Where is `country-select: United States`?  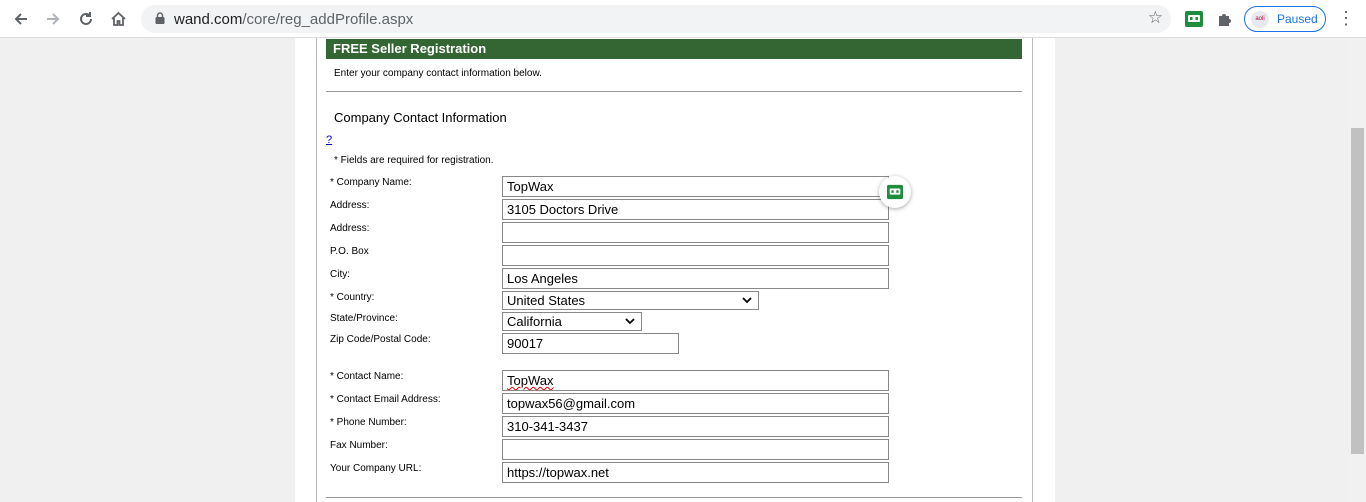 country-select: United States is located at coordinates (630, 300).